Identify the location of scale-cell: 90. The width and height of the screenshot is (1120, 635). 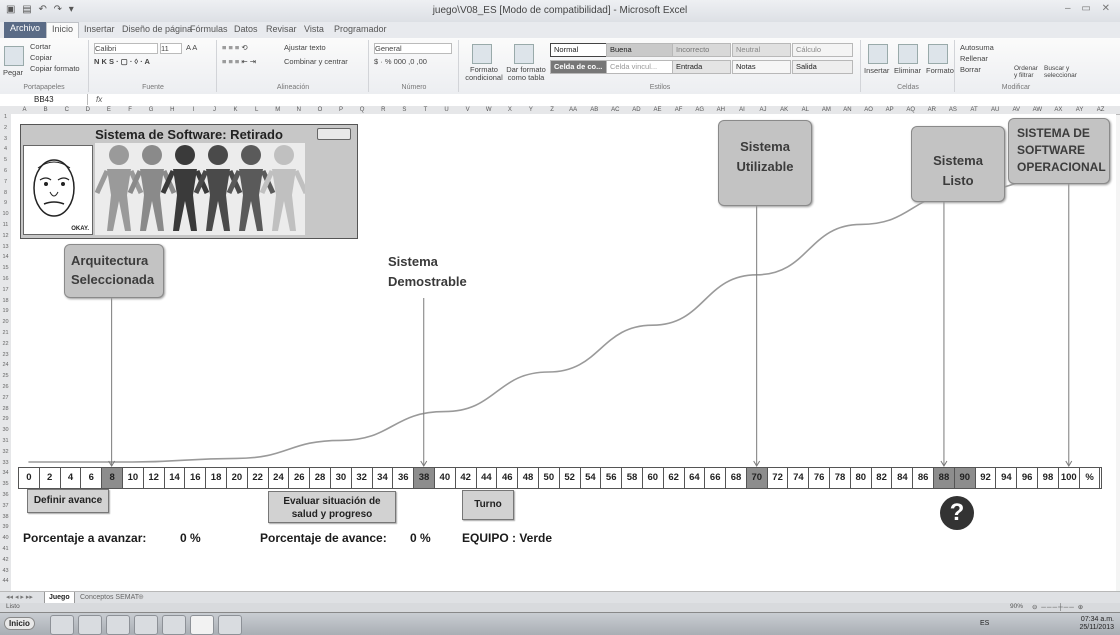
(965, 478).